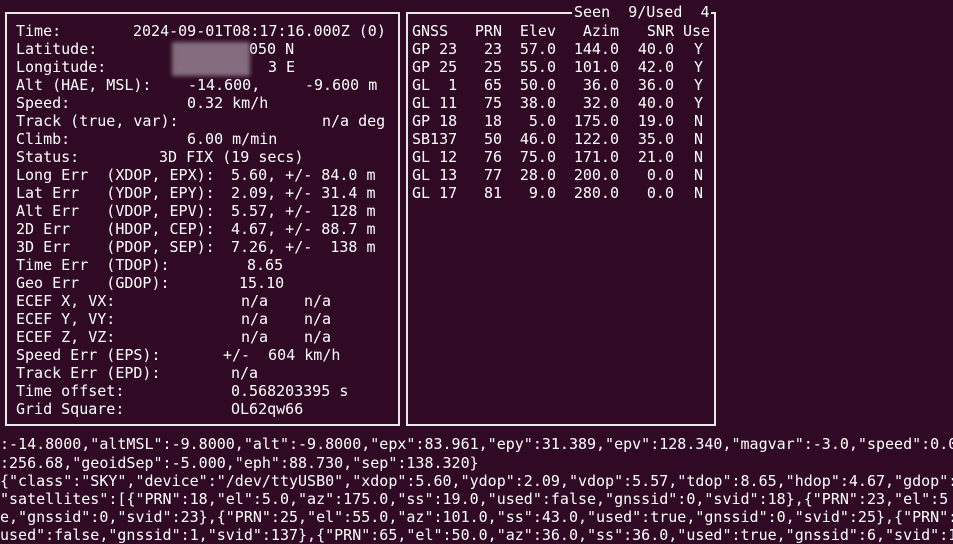 The height and width of the screenshot is (544, 953). I want to click on lat-err-value: 2.09, +/- 31.4 m, so click(303, 193).